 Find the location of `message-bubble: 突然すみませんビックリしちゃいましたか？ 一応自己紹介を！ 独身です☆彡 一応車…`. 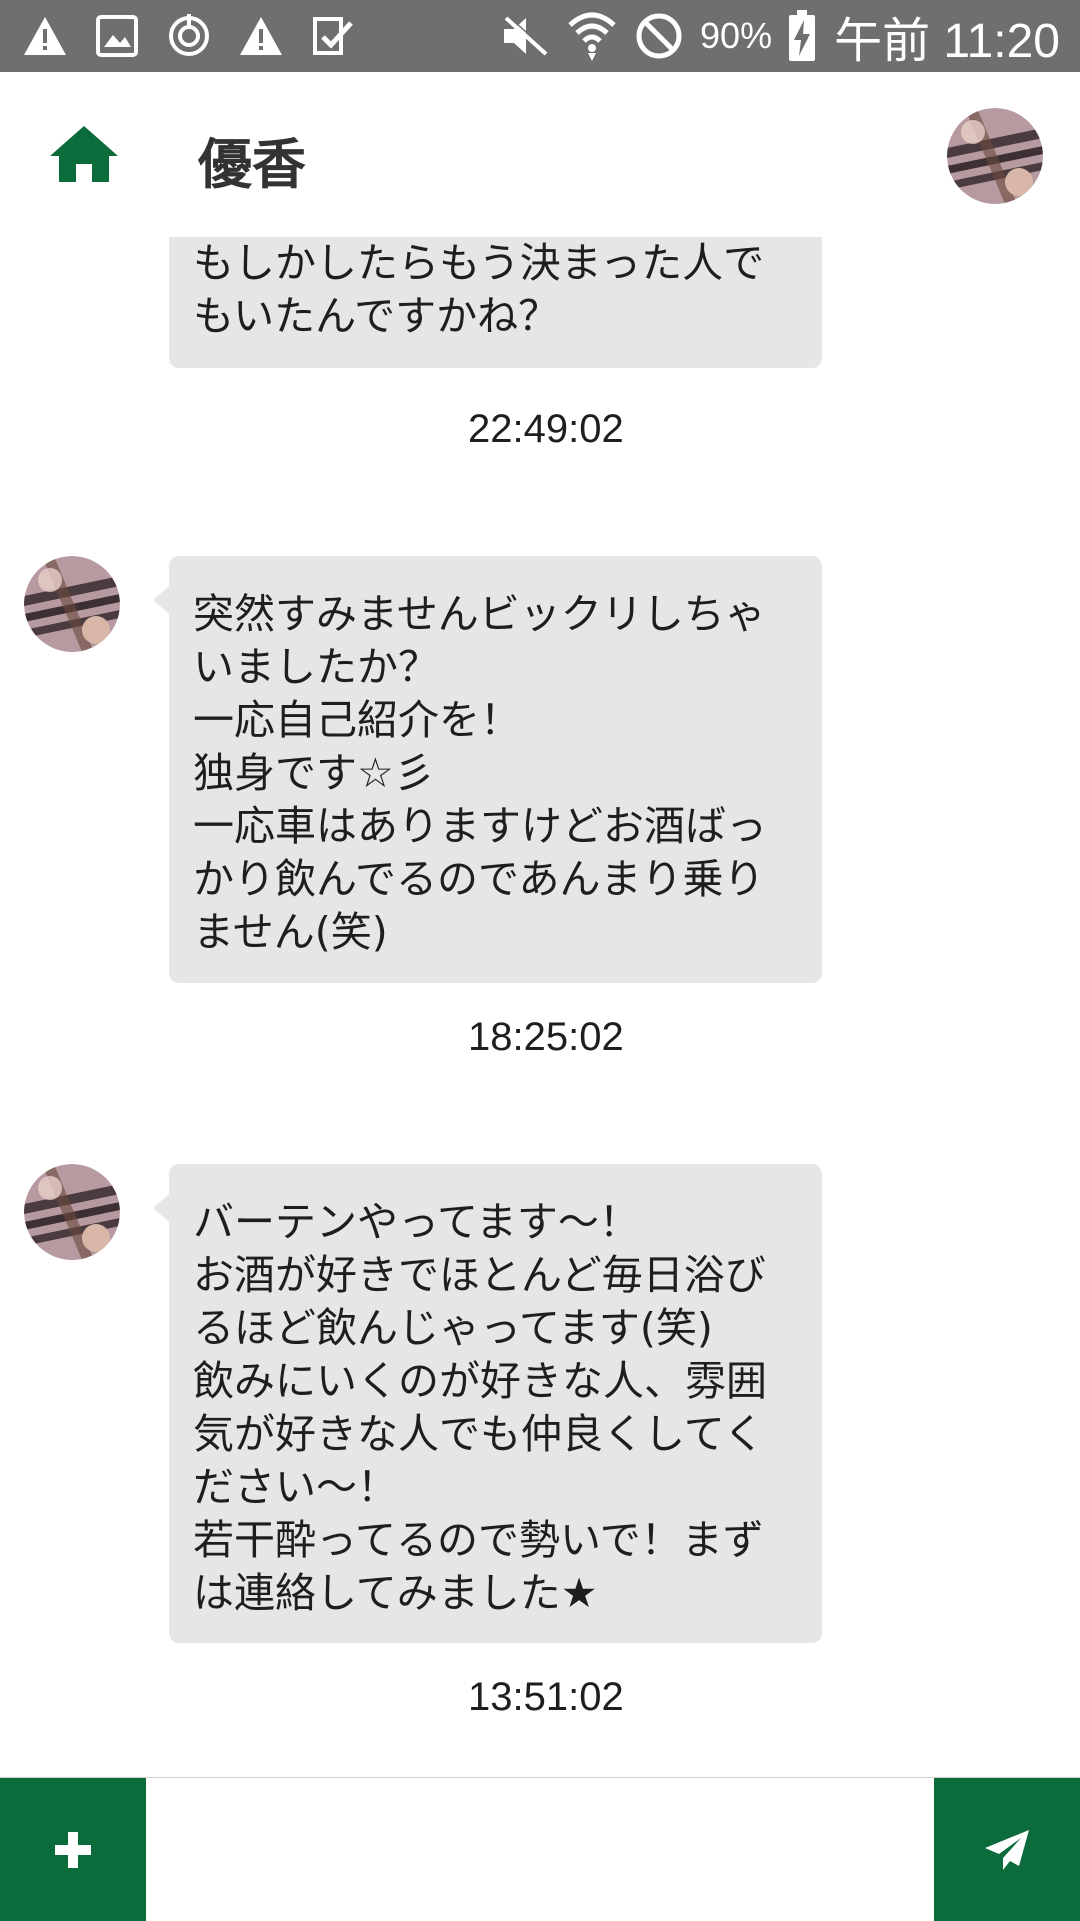

message-bubble: 突然すみませんビックリしちゃいましたか？ 一応自己紹介を！ 独身です☆彡 一応車… is located at coordinates (487, 769).